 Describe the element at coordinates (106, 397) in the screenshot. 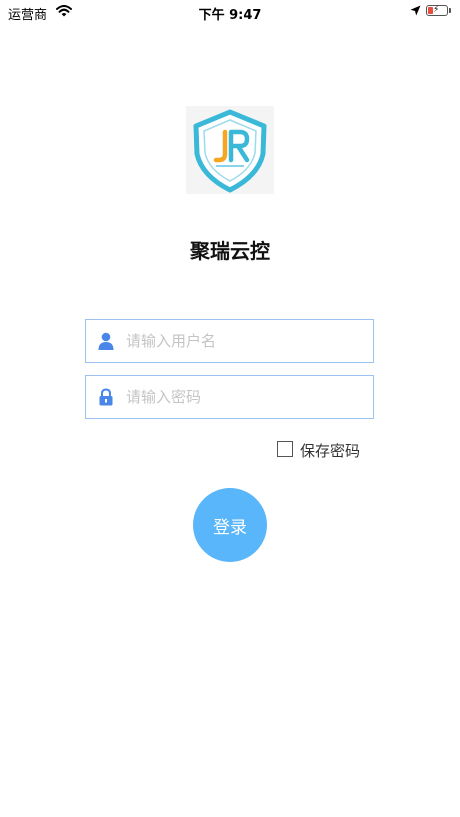

I see `lock-icon` at that location.